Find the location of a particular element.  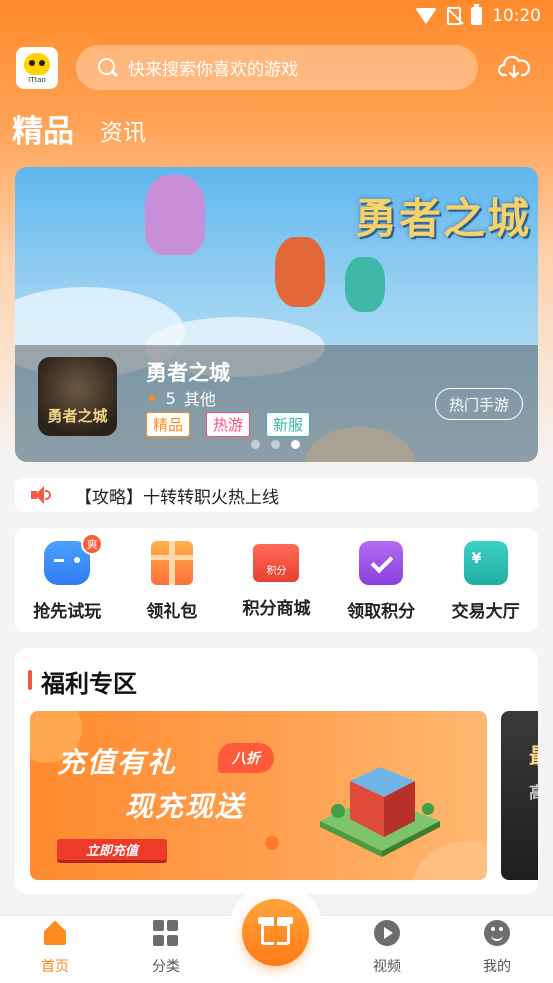

no-sim-icon is located at coordinates (454, 16).